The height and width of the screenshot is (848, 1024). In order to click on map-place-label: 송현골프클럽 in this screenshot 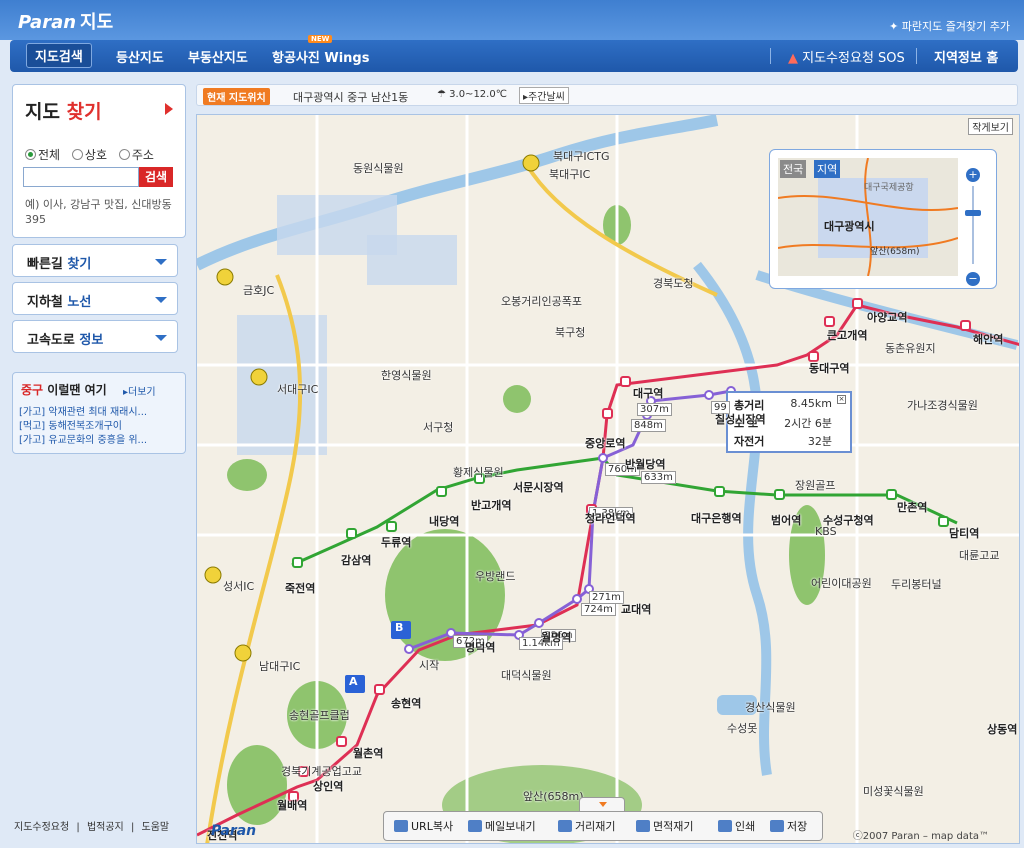, I will do `click(319, 715)`.